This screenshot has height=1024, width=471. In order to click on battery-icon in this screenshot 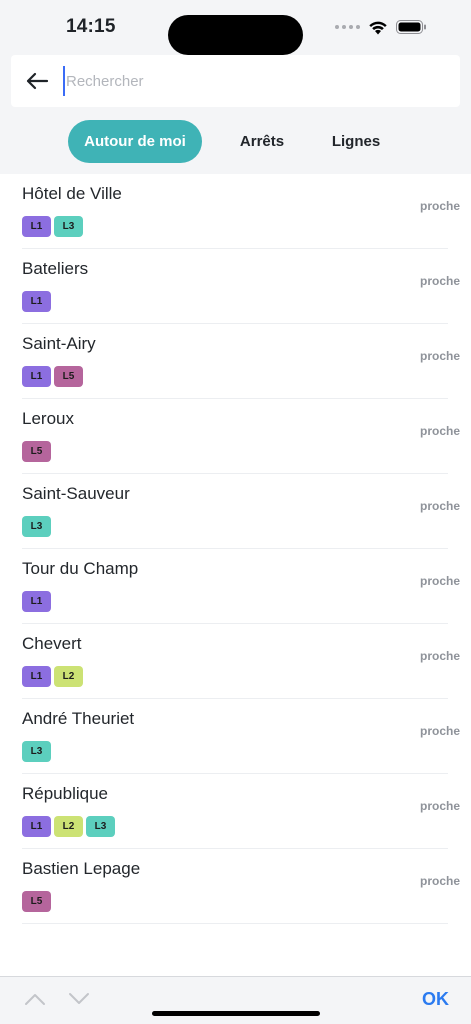, I will do `click(411, 27)`.